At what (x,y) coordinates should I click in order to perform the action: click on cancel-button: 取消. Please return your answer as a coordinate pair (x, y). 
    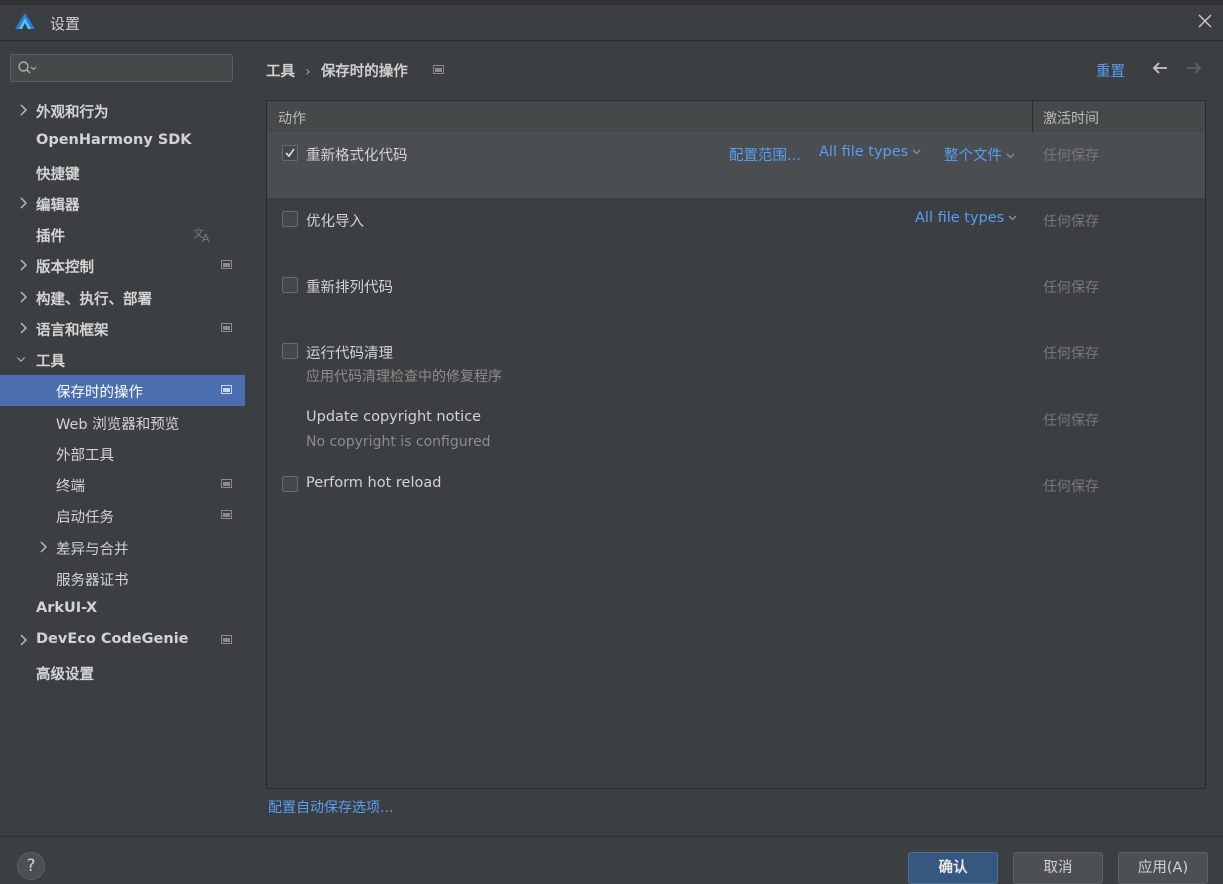
    Looking at the image, I should click on (1058, 868).